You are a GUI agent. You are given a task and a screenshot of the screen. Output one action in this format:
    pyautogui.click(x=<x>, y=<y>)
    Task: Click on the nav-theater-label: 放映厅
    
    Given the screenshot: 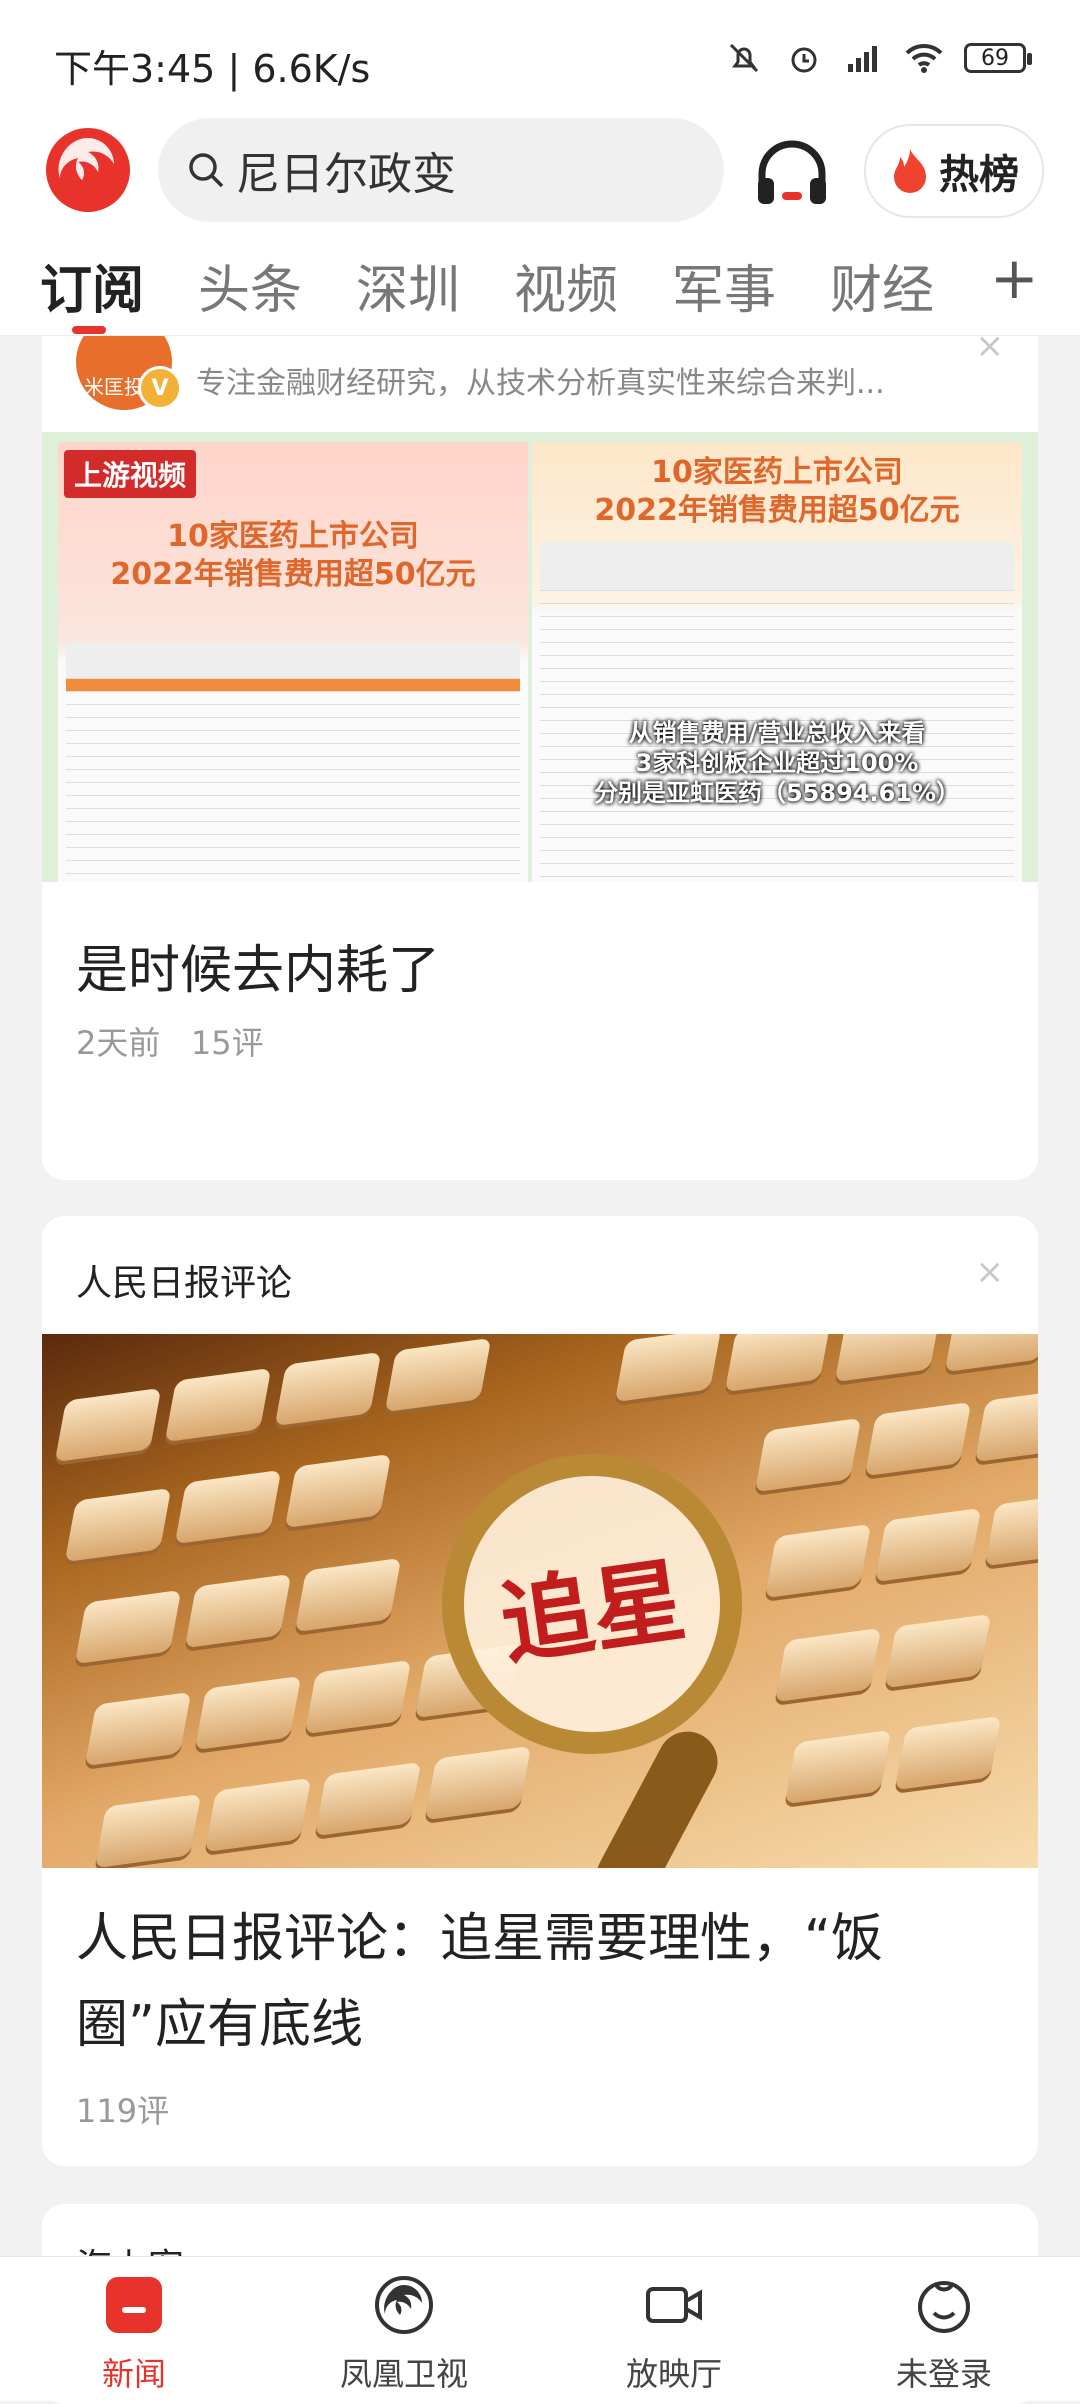 What is the action you would take?
    pyautogui.click(x=673, y=2374)
    